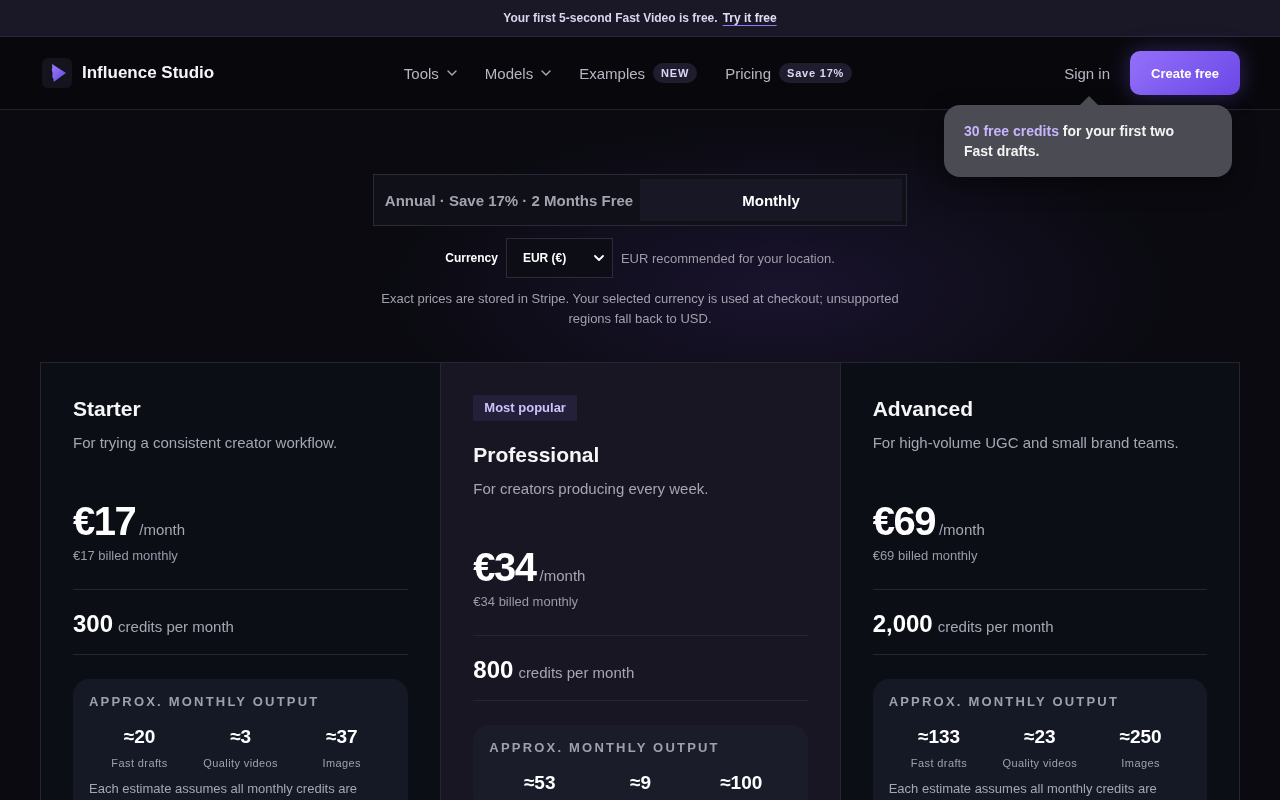 Image resolution: width=1280 pixels, height=800 pixels. I want to click on most-popular-badge: Most popular, so click(525, 408).